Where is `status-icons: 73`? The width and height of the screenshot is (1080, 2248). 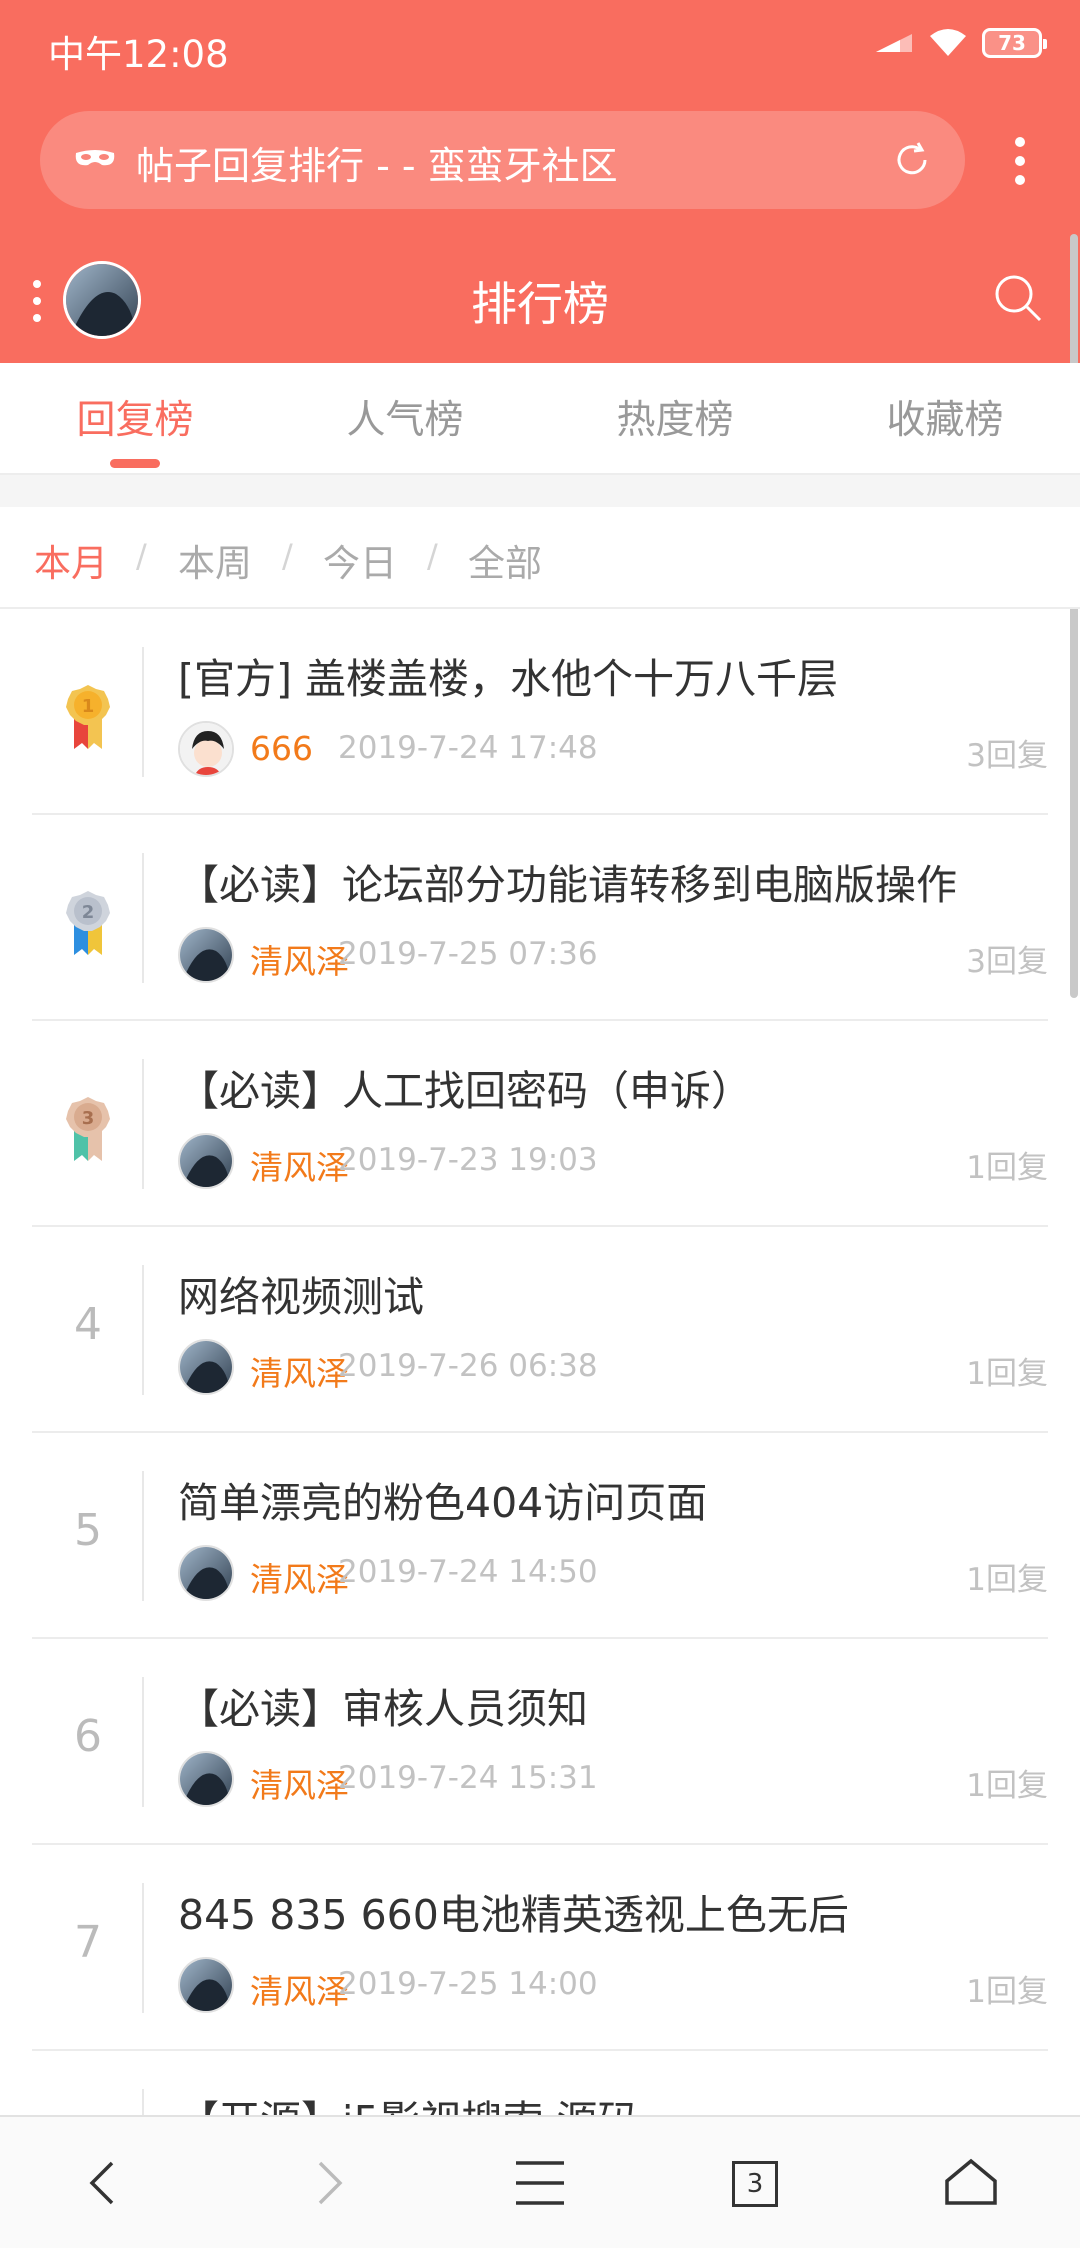 status-icons: 73 is located at coordinates (960, 43).